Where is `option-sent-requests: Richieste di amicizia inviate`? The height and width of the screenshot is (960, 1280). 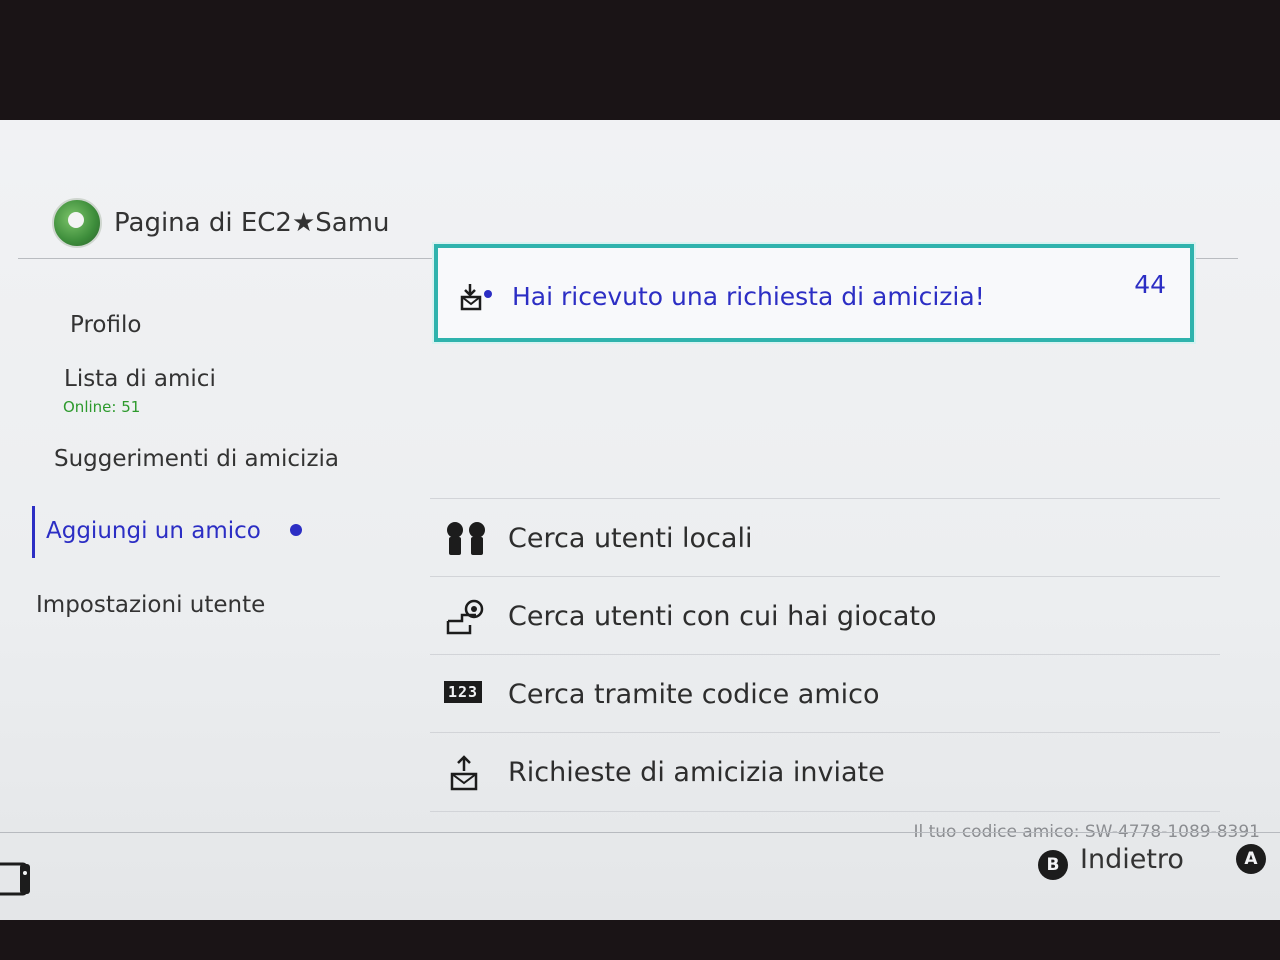
option-sent-requests: Richieste di amicizia inviate is located at coordinates (825, 772).